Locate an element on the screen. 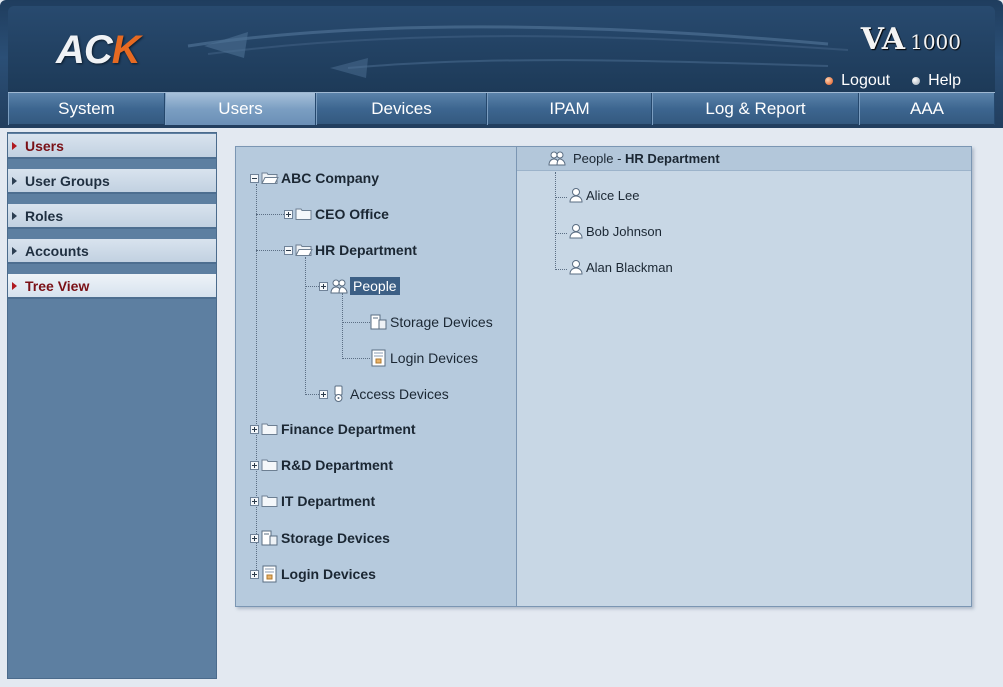 The image size is (1003, 687). member-name: Alan Blackman is located at coordinates (629, 267).